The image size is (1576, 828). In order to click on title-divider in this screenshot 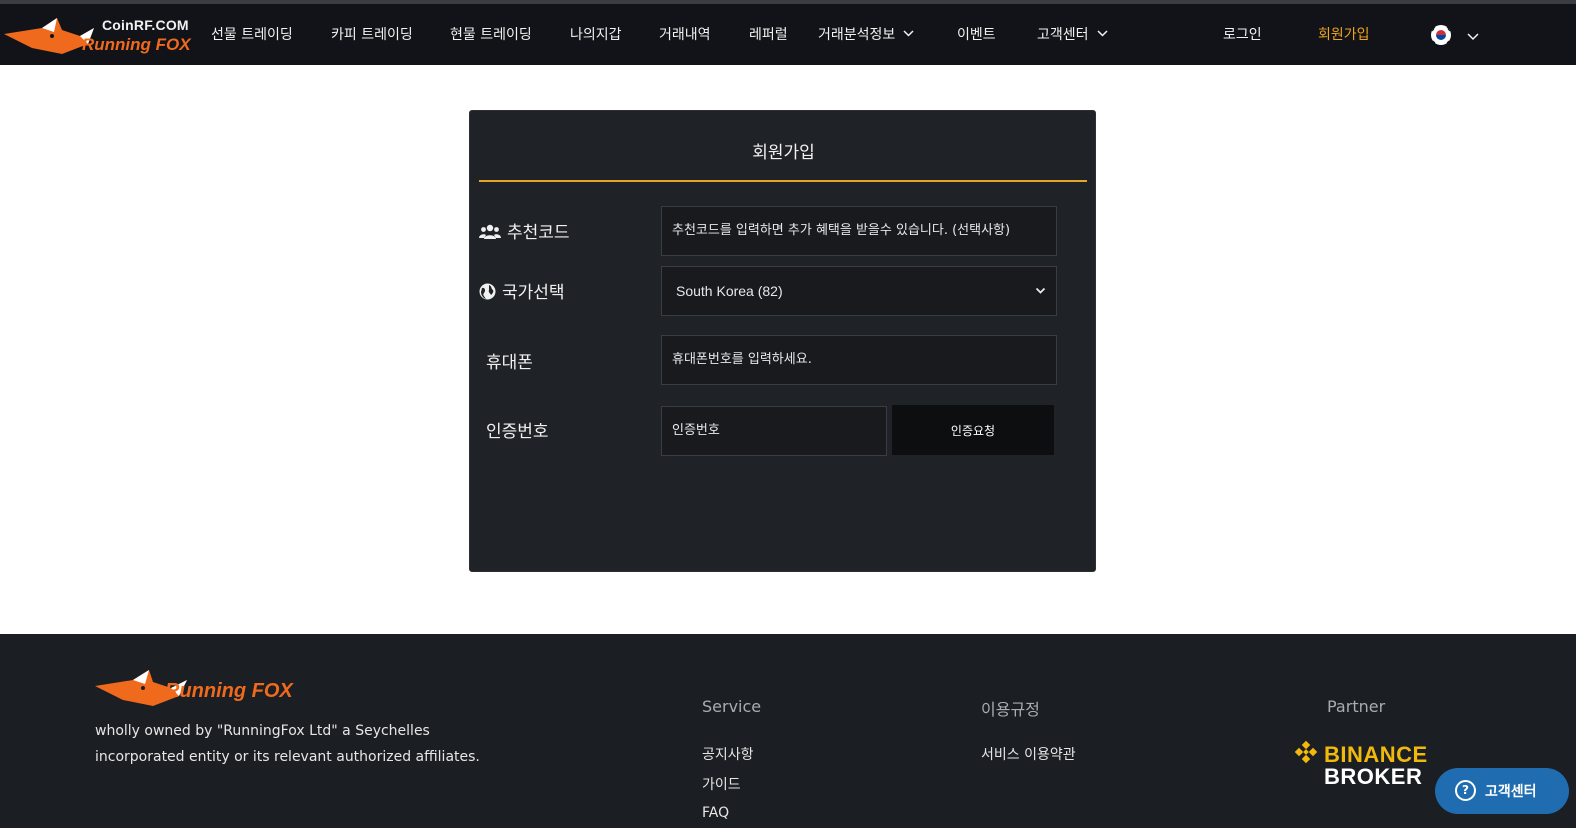, I will do `click(783, 181)`.